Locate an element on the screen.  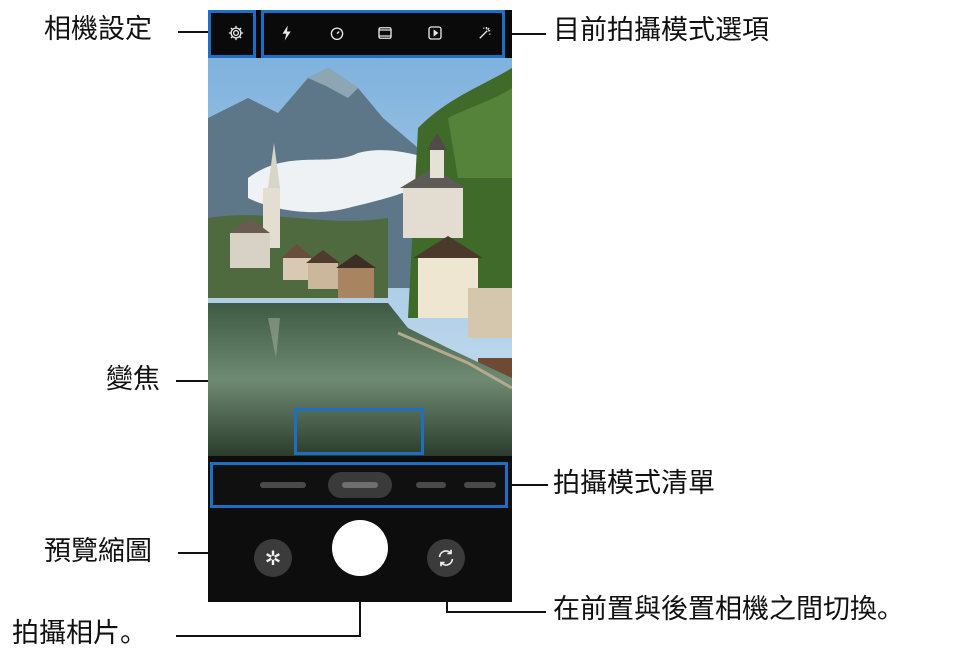
switch-camera-label: 在前置與後置相機之間切換。 is located at coordinates (728, 609).